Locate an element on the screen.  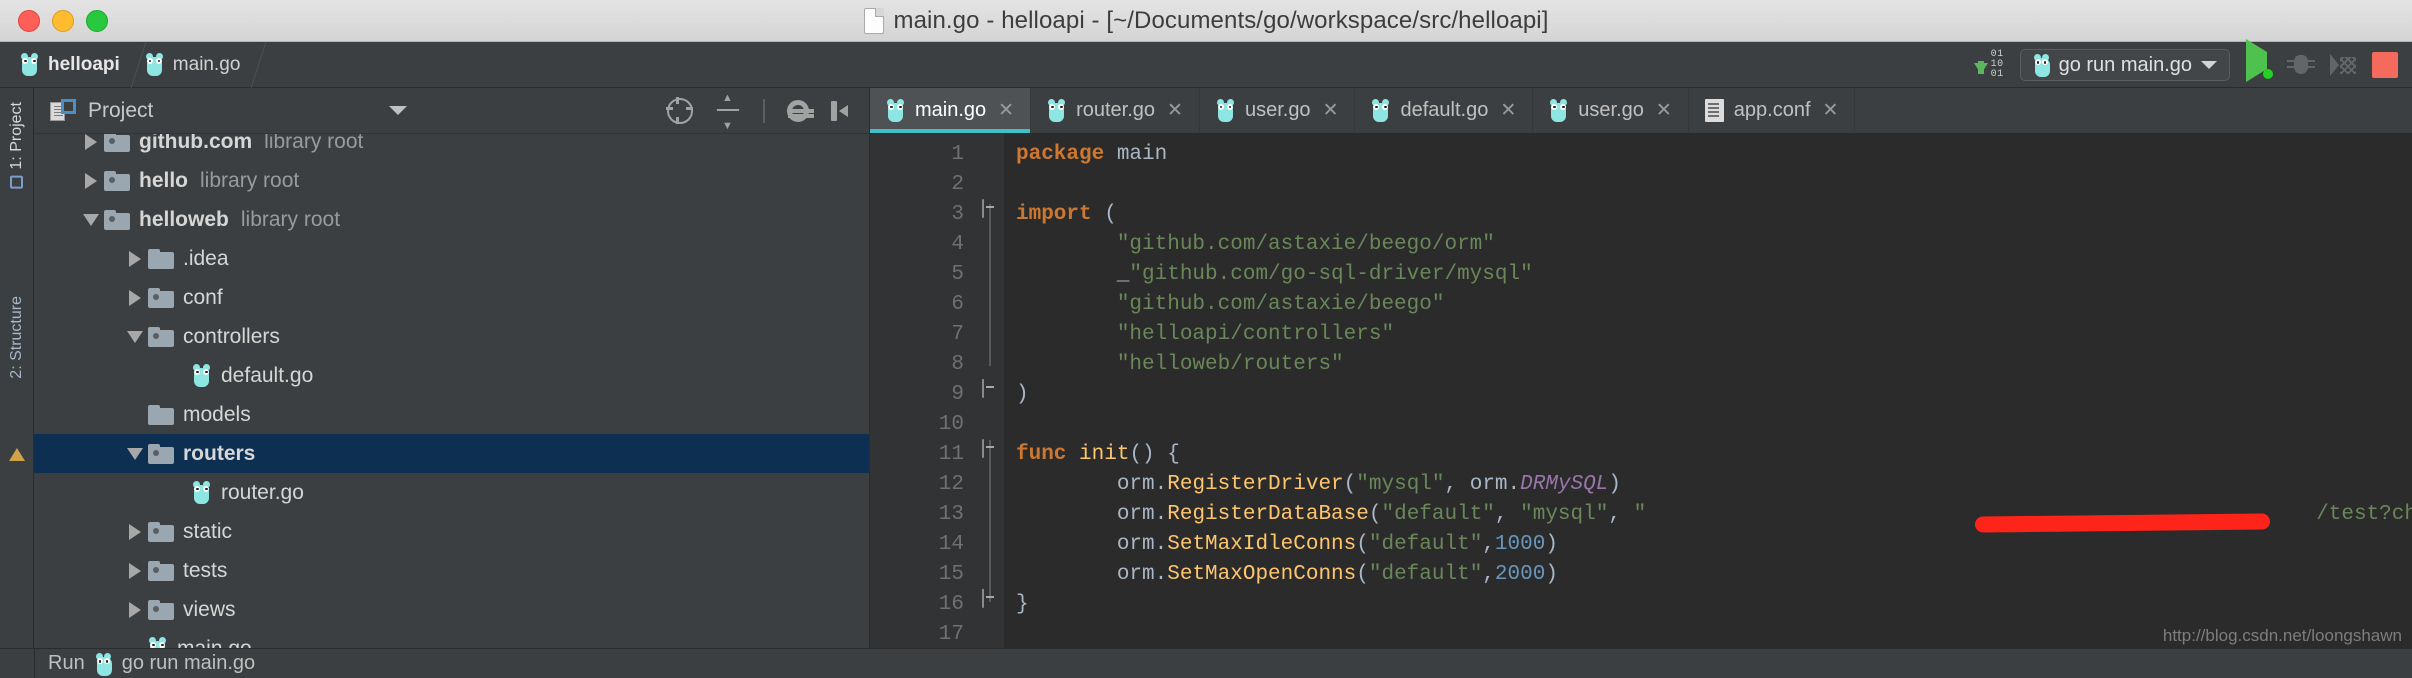
tree-row-models: models is located at coordinates (451, 414).